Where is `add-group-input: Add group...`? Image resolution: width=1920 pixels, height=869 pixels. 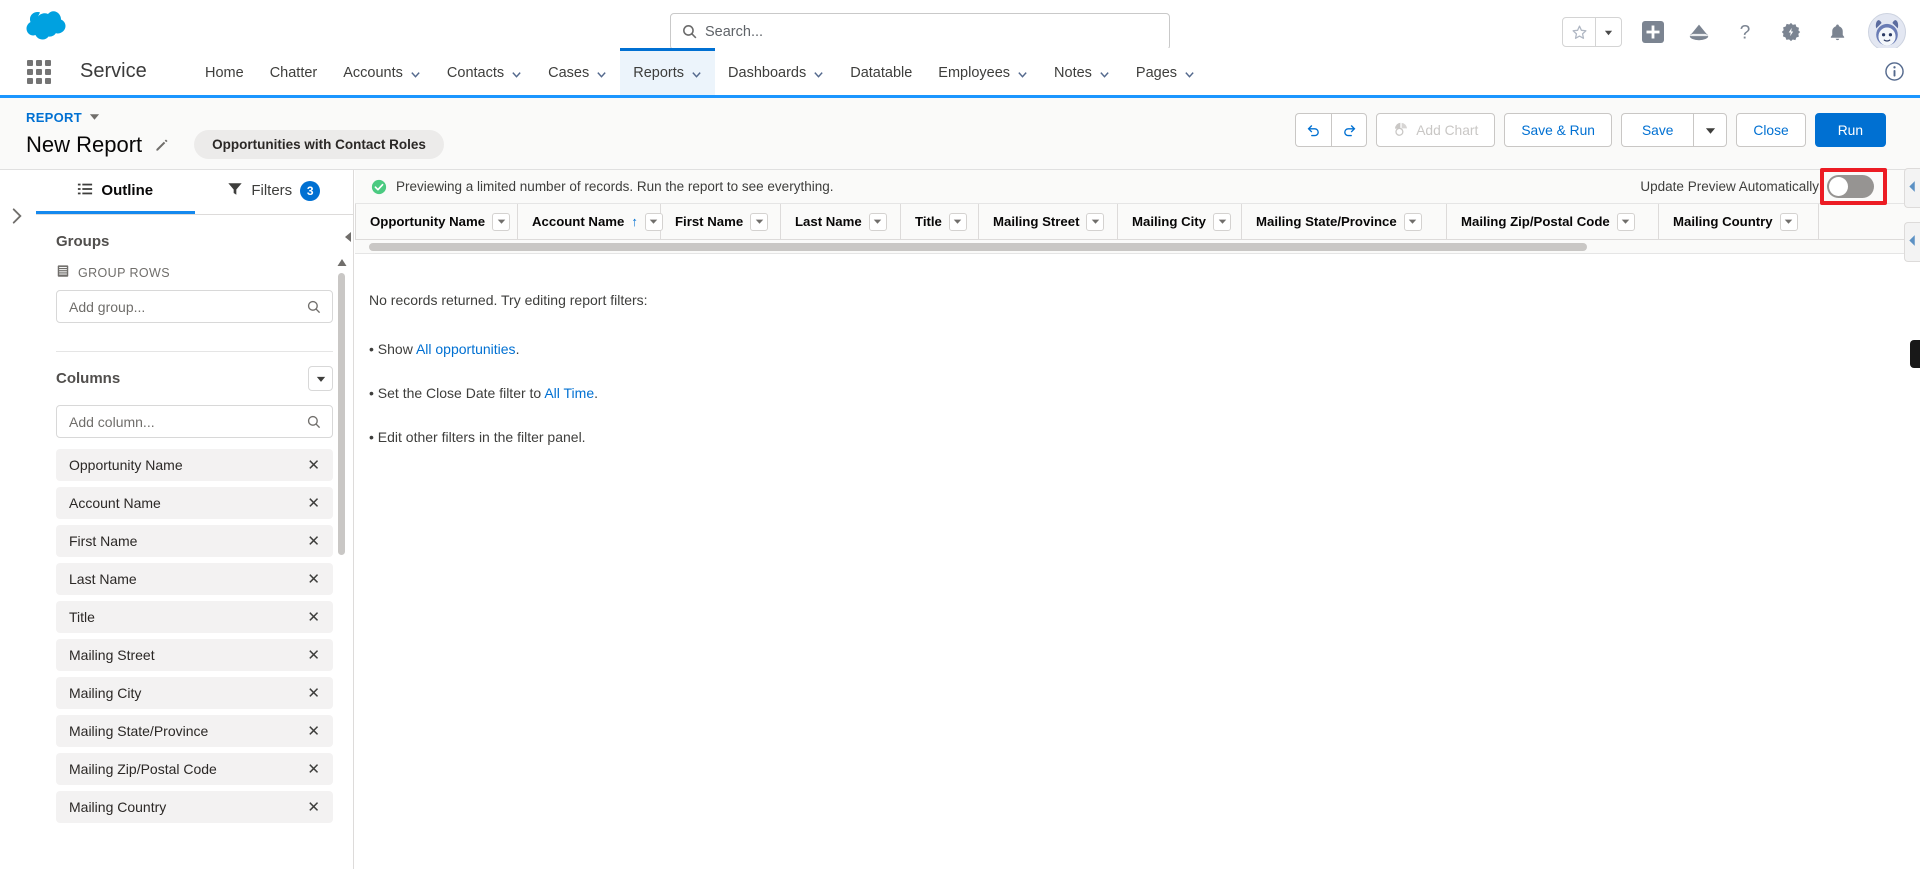 add-group-input: Add group... is located at coordinates (194, 306).